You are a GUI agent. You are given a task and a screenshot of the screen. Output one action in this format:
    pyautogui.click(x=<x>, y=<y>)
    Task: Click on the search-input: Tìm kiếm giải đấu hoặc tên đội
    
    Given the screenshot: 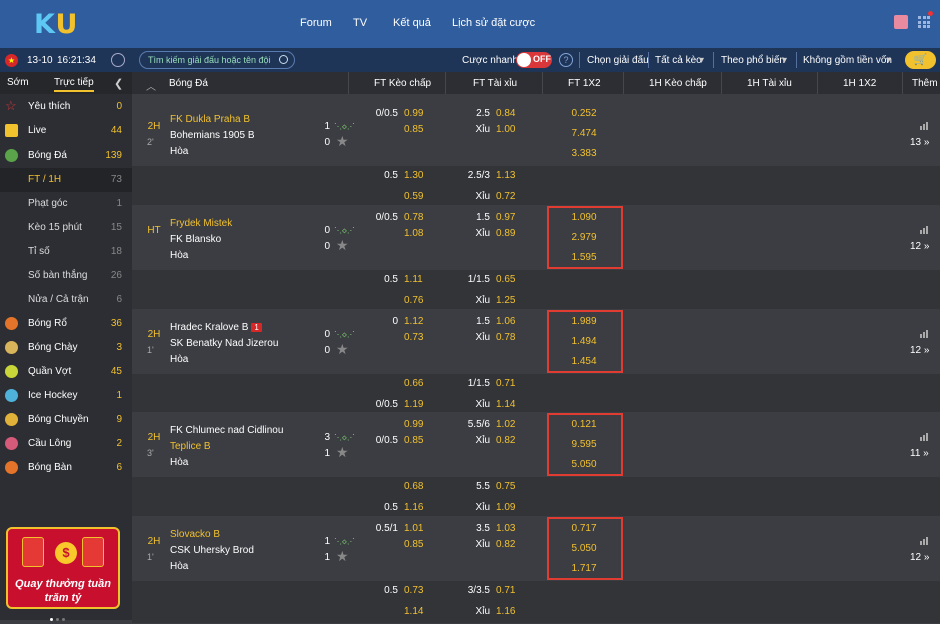 What is the action you would take?
    pyautogui.click(x=217, y=60)
    